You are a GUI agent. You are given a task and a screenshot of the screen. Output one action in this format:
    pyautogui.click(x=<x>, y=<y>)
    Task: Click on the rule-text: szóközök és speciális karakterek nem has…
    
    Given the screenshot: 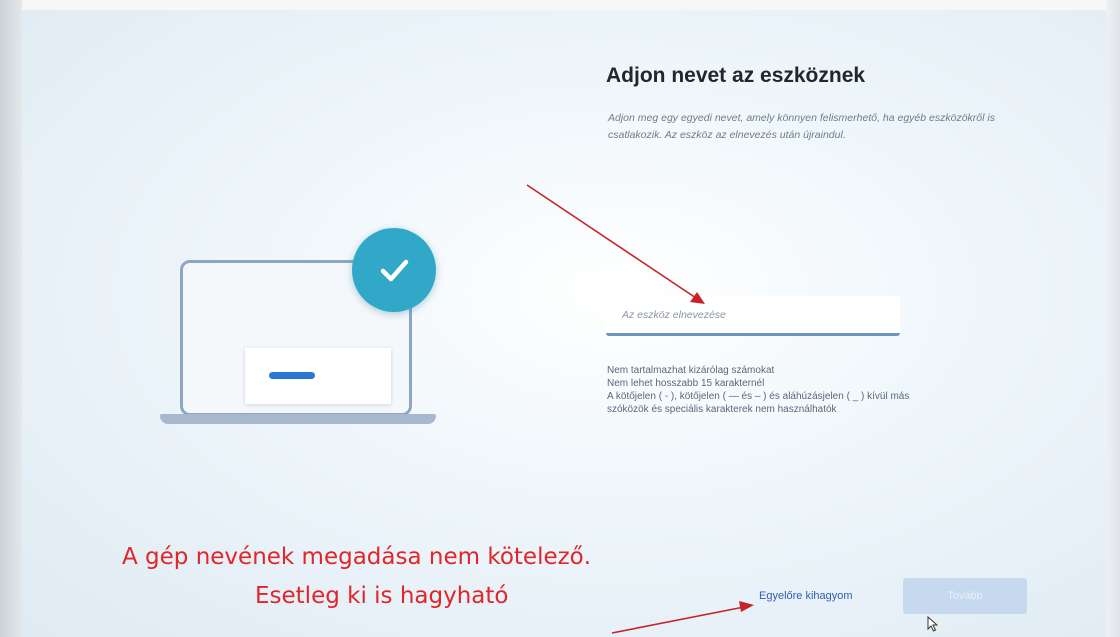 What is the action you would take?
    pyautogui.click(x=722, y=409)
    